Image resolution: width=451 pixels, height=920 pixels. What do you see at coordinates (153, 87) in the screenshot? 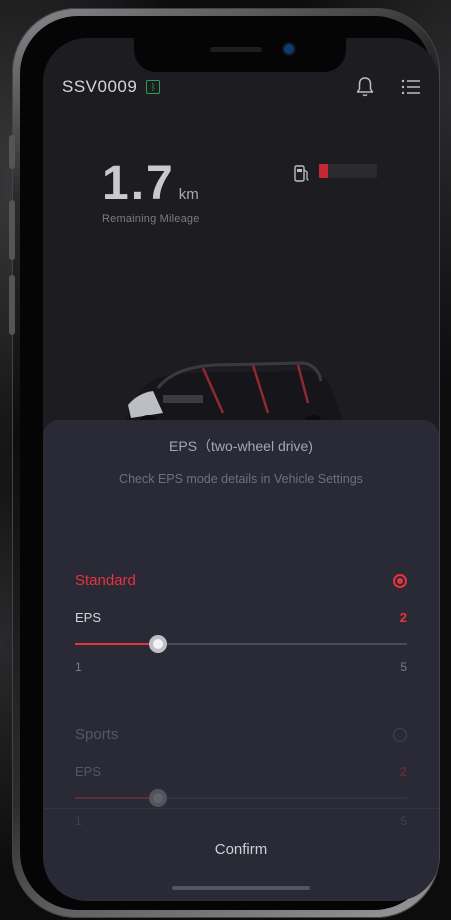
I see `bluetooth-icon: ᛒ` at bounding box center [153, 87].